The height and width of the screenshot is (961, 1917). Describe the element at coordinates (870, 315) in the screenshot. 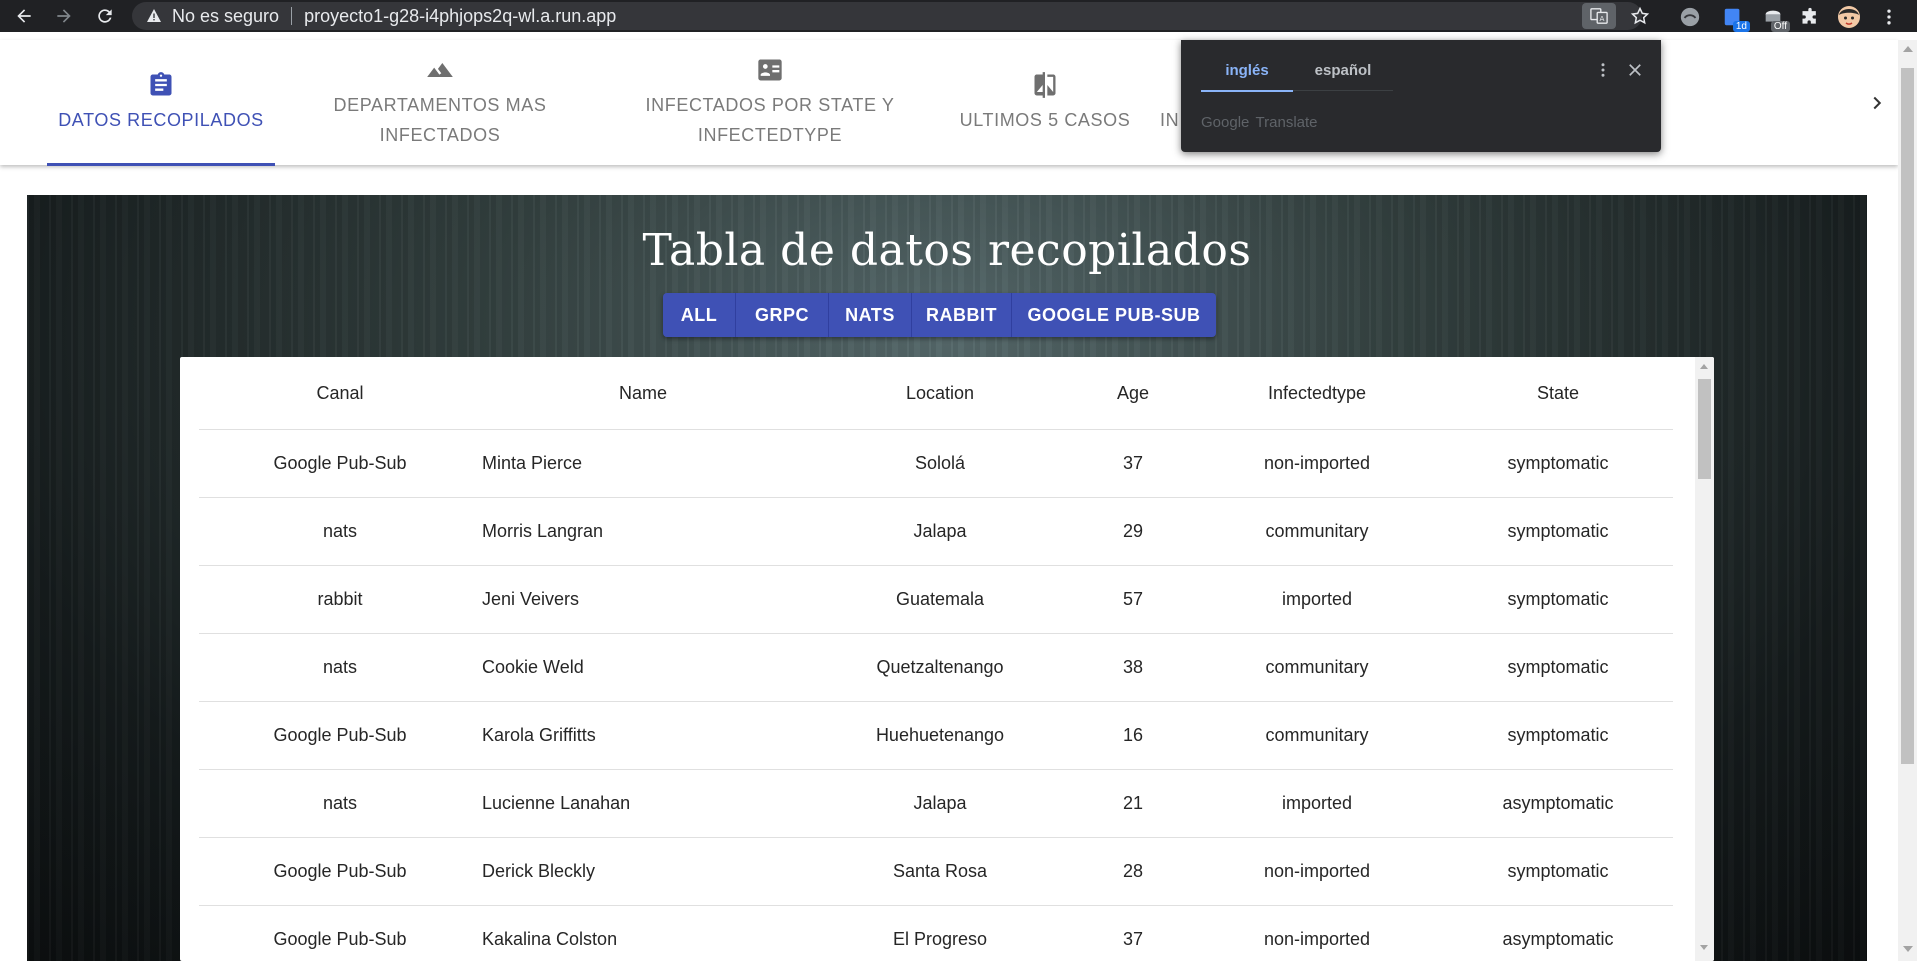

I see `filter-nats-button: NATS` at that location.